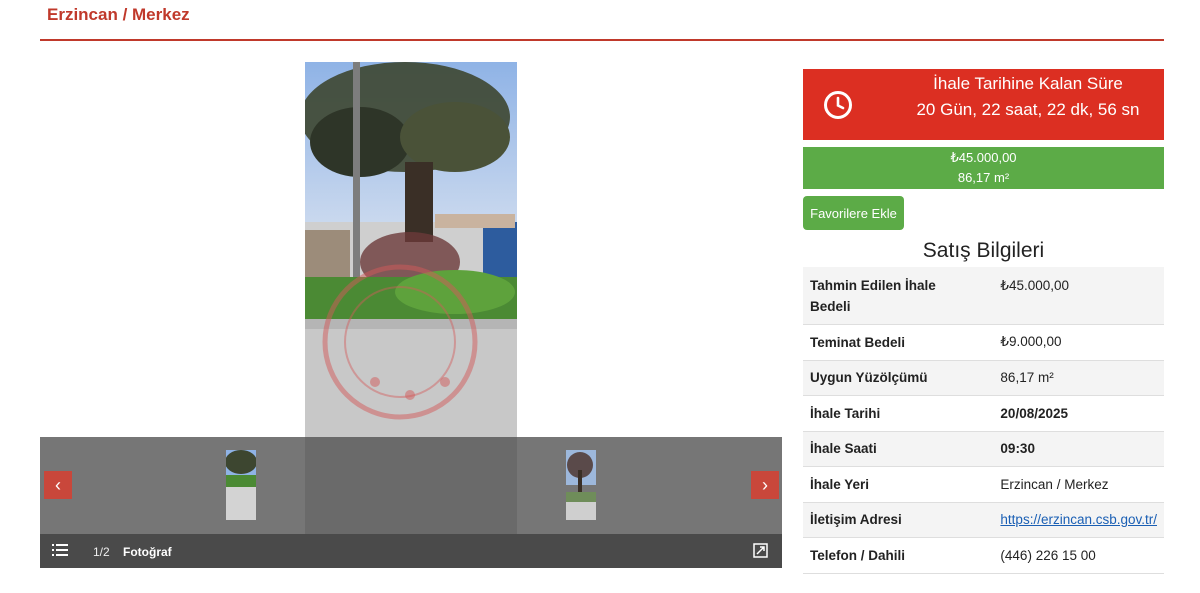  I want to click on prev-arrow-button: ‹, so click(58, 485).